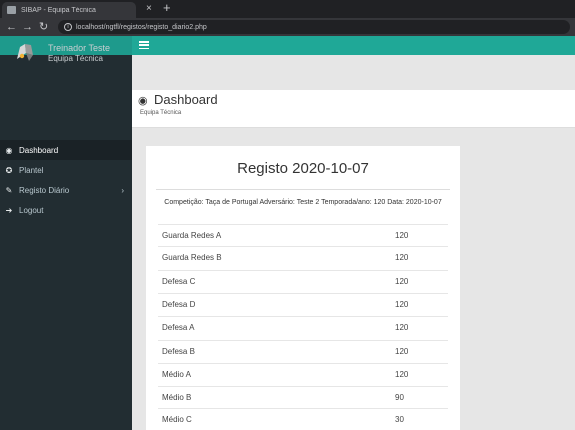  What do you see at coordinates (179, 281) in the screenshot?
I see `player-name: Defesa C` at bounding box center [179, 281].